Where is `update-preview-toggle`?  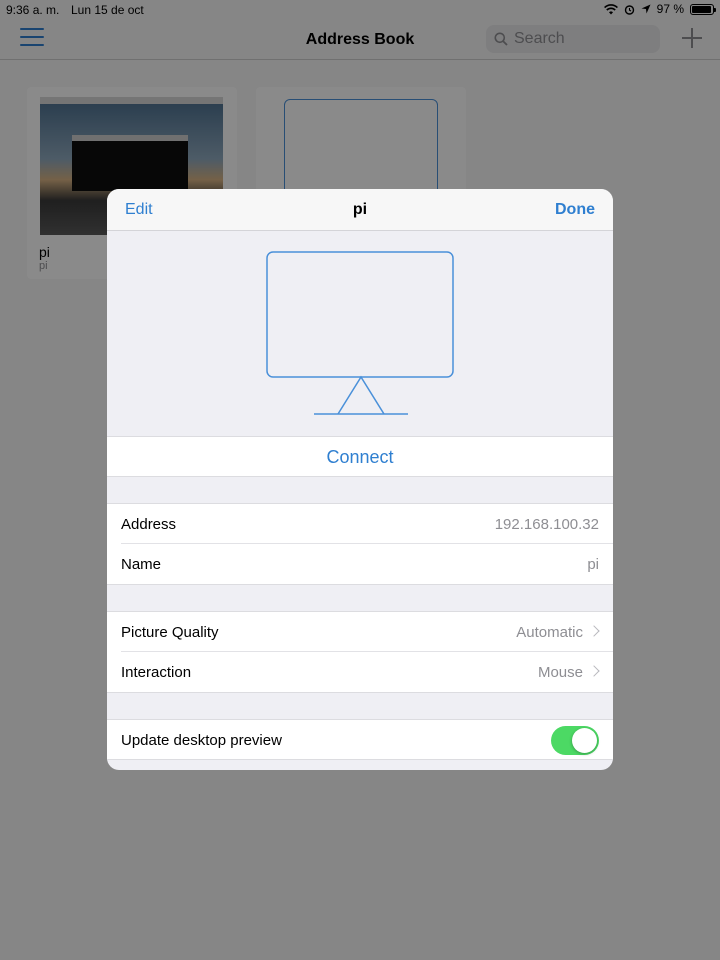
update-preview-toggle is located at coordinates (575, 740).